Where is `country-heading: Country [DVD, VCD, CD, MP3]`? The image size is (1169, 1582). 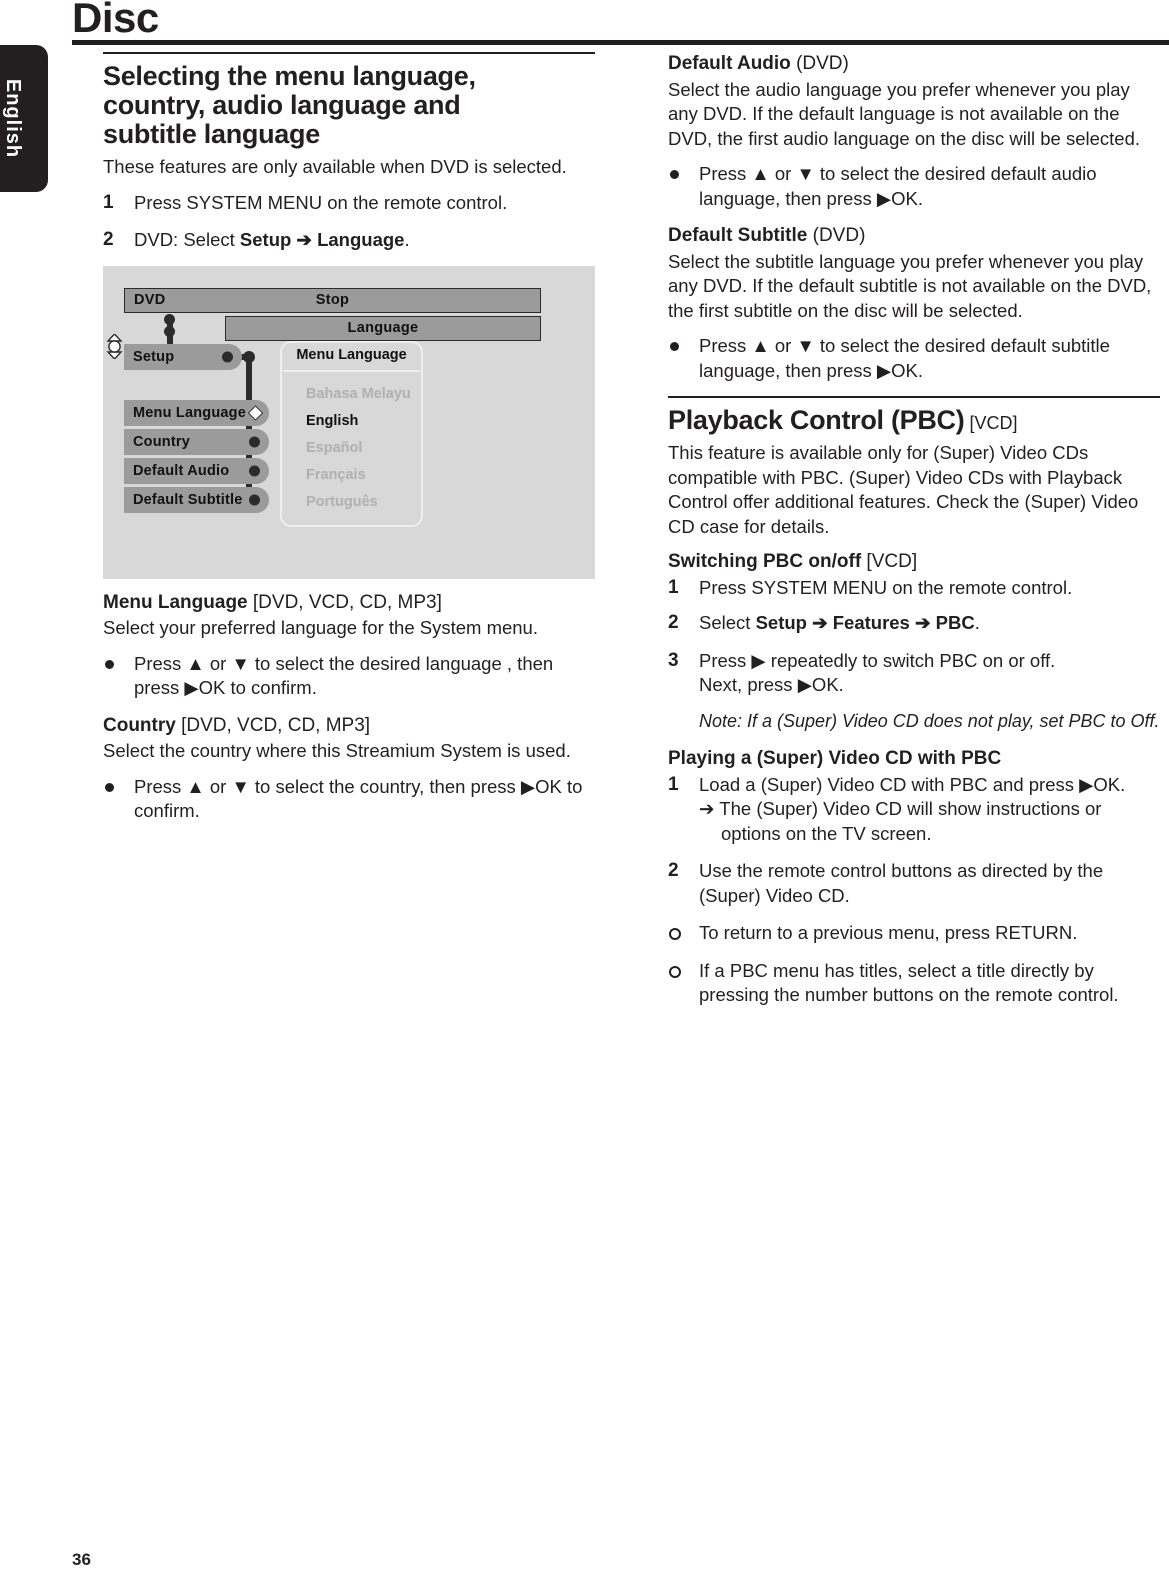
country-heading: Country [DVD, VCD, CD, MP3] is located at coordinates (349, 726).